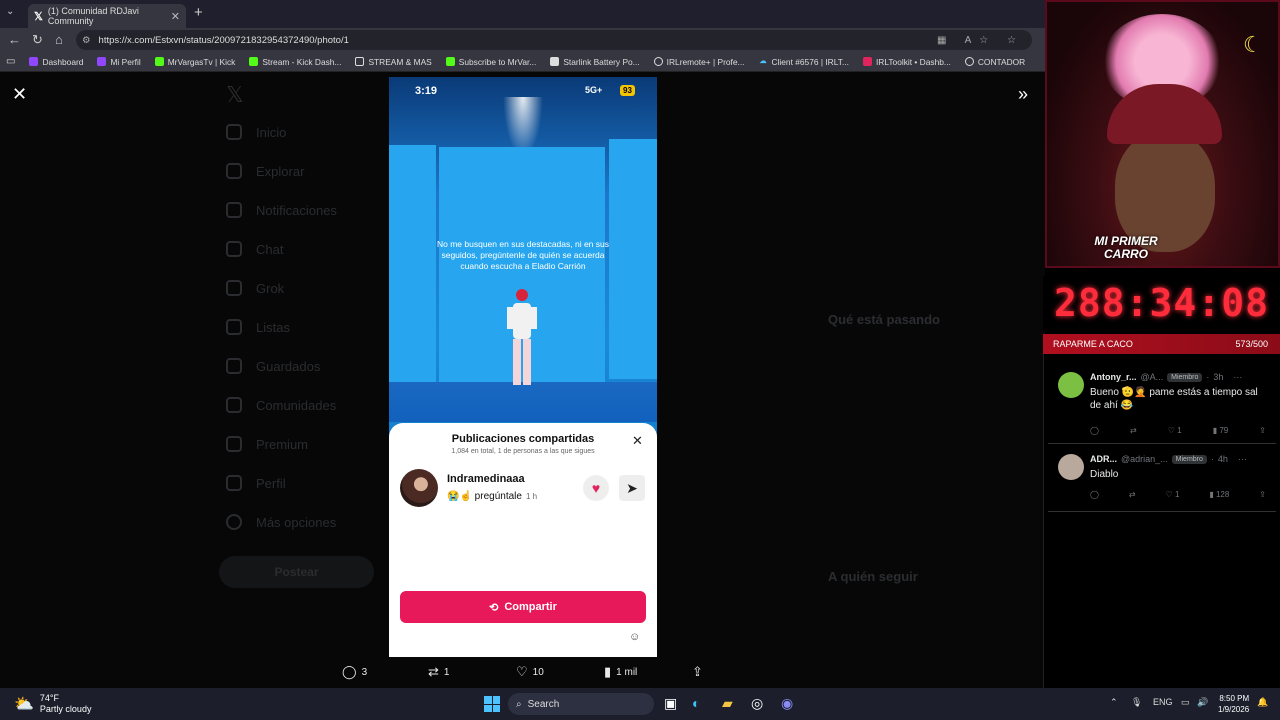  I want to click on file-explorer-icon: ▰, so click(727, 703).